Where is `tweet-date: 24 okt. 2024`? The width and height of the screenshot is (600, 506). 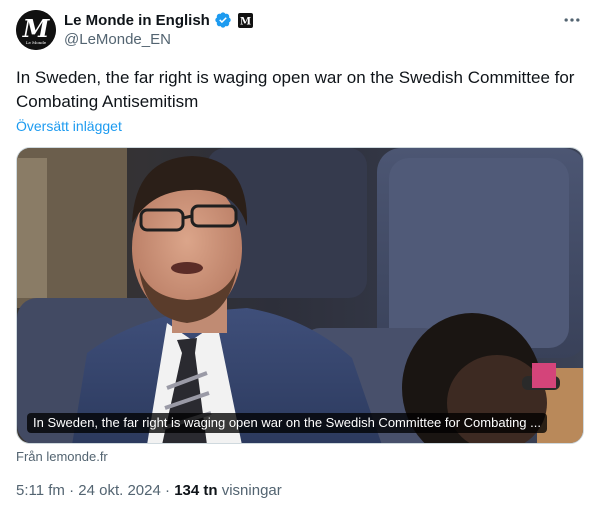
tweet-date: 24 okt. 2024 is located at coordinates (119, 490).